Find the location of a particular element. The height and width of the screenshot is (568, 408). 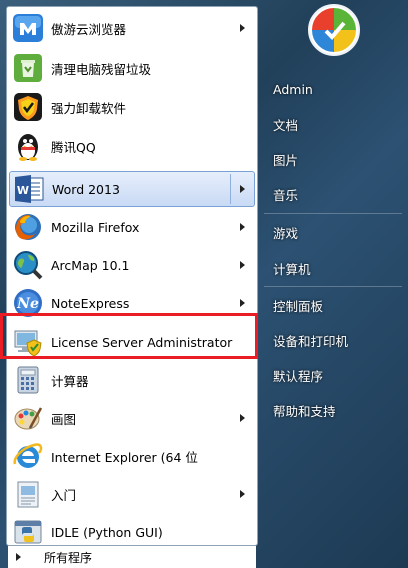

right-item-control-panel: 控制面板 is located at coordinates (333, 305).